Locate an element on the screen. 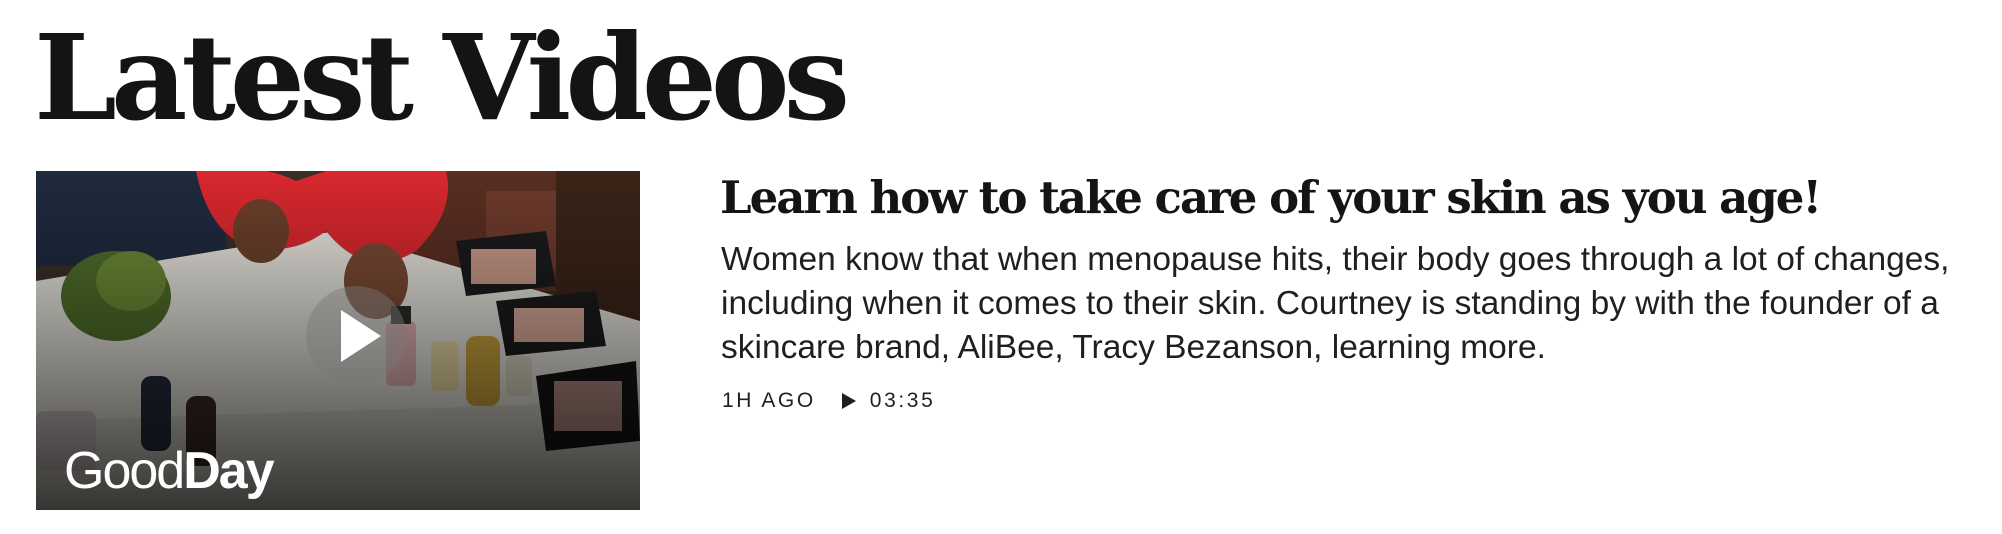 The width and height of the screenshot is (2002, 534). logo-text-day: Day is located at coordinates (228, 471).